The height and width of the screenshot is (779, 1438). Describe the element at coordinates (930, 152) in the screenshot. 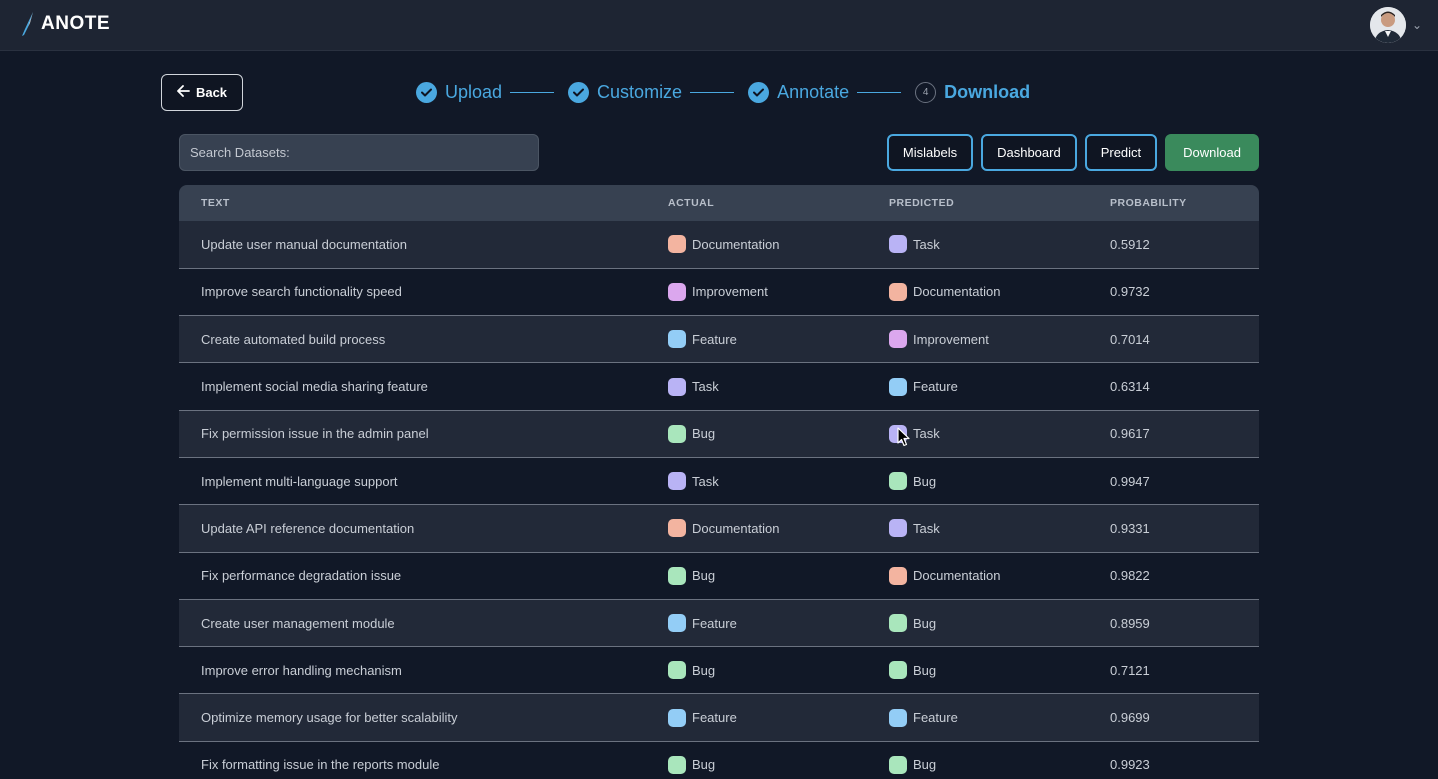

I see `mislabels-button: Mislabels` at that location.